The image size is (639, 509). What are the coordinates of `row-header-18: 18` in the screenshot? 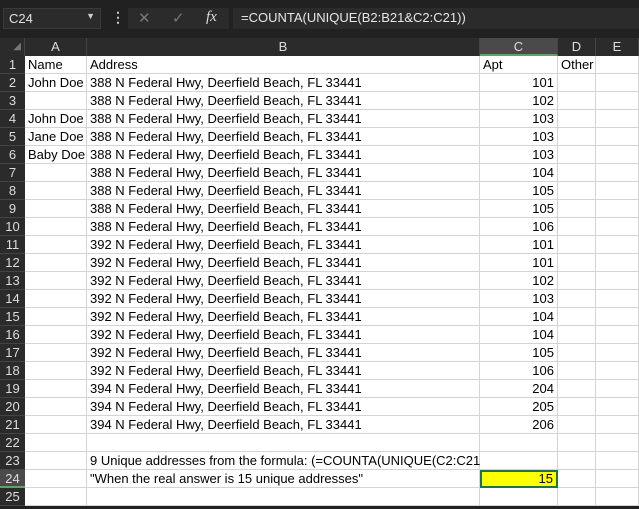 It's located at (12, 371).